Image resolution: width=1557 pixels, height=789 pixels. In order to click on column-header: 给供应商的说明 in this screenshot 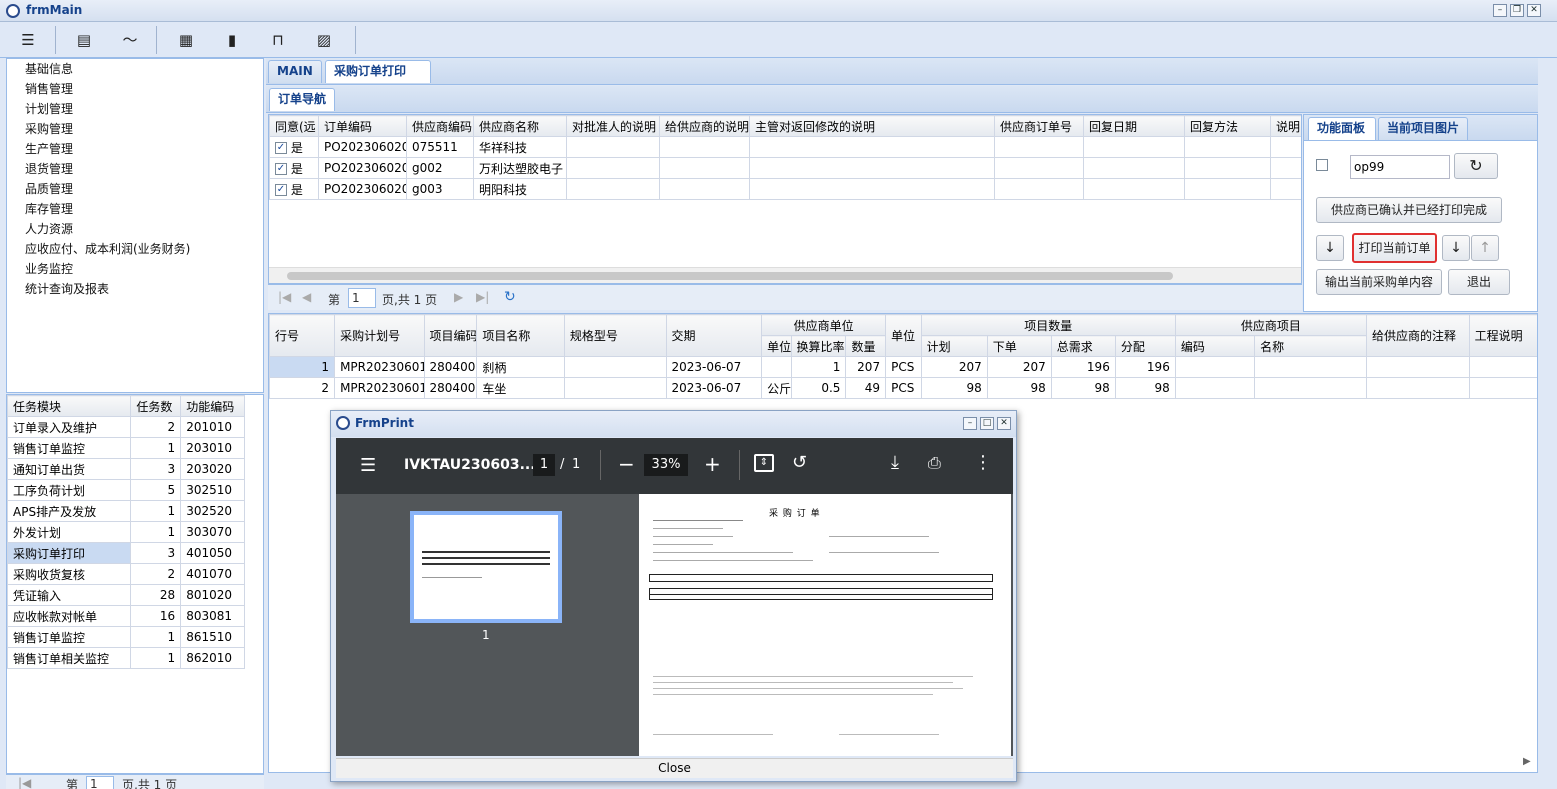, I will do `click(704, 126)`.